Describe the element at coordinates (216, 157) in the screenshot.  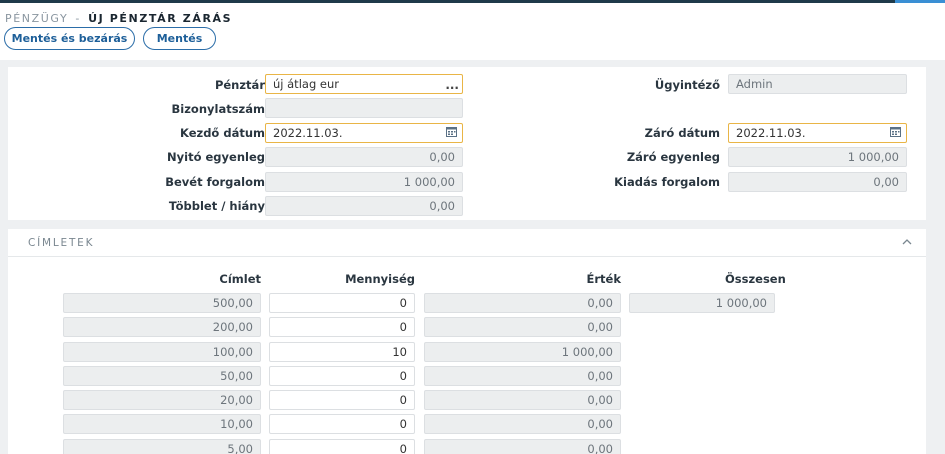
I see `nyito-egyenleg-label: Nyitó egyenleg` at that location.